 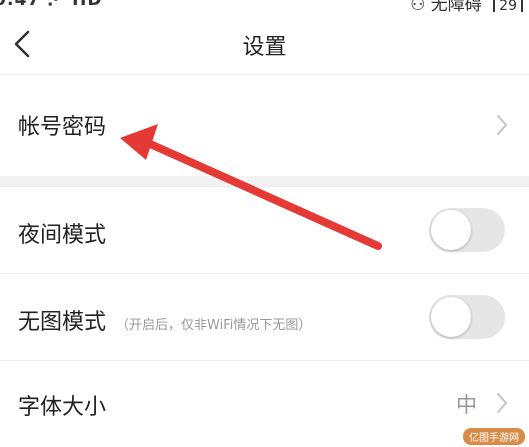 I want to click on night-mode-label: 夜间模式, so click(x=62, y=235).